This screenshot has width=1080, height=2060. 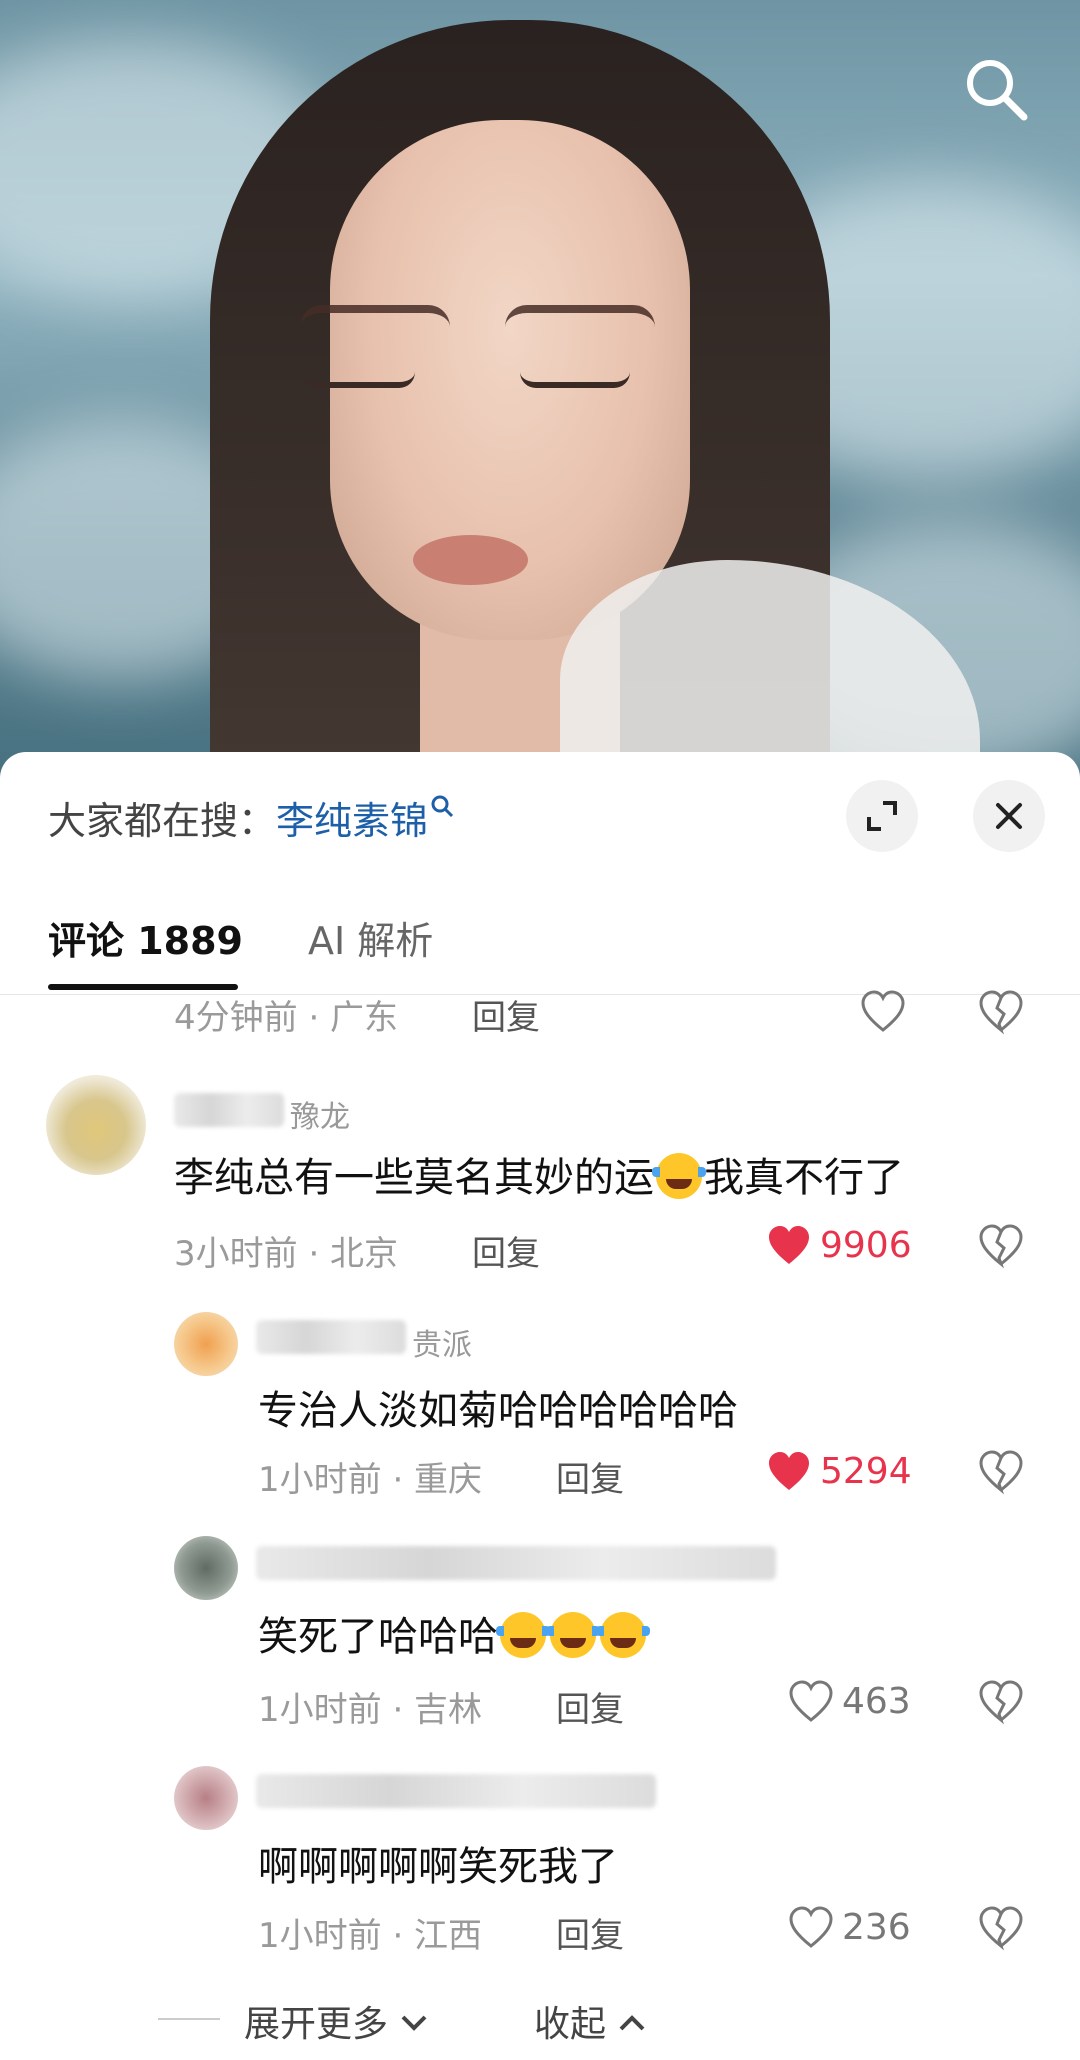 I want to click on close-icon, so click(x=1009, y=816).